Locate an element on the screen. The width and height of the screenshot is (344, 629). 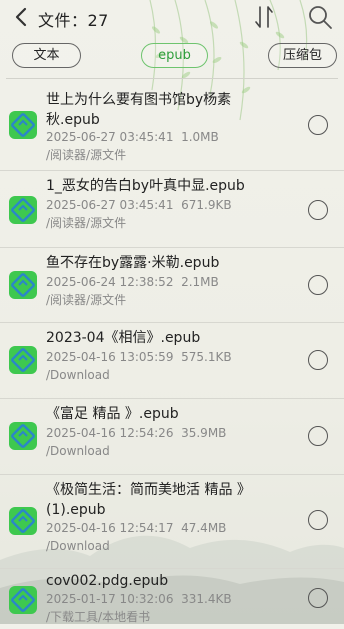
search-icon is located at coordinates (320, 17).